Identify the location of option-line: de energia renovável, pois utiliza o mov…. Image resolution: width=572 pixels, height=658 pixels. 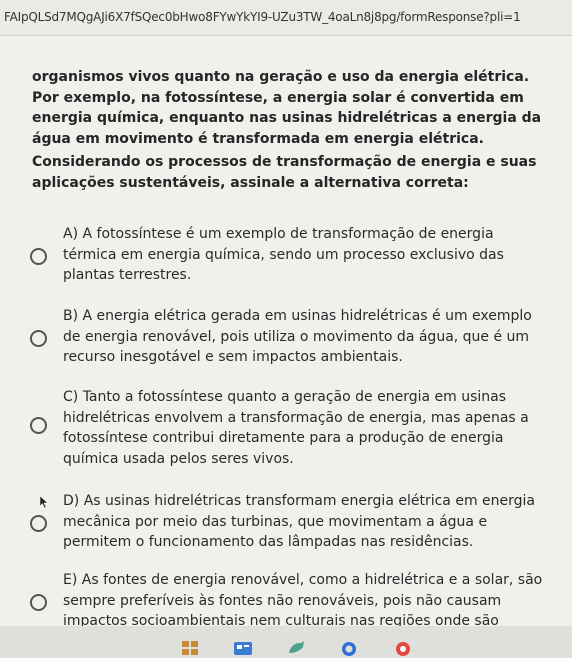
(296, 336).